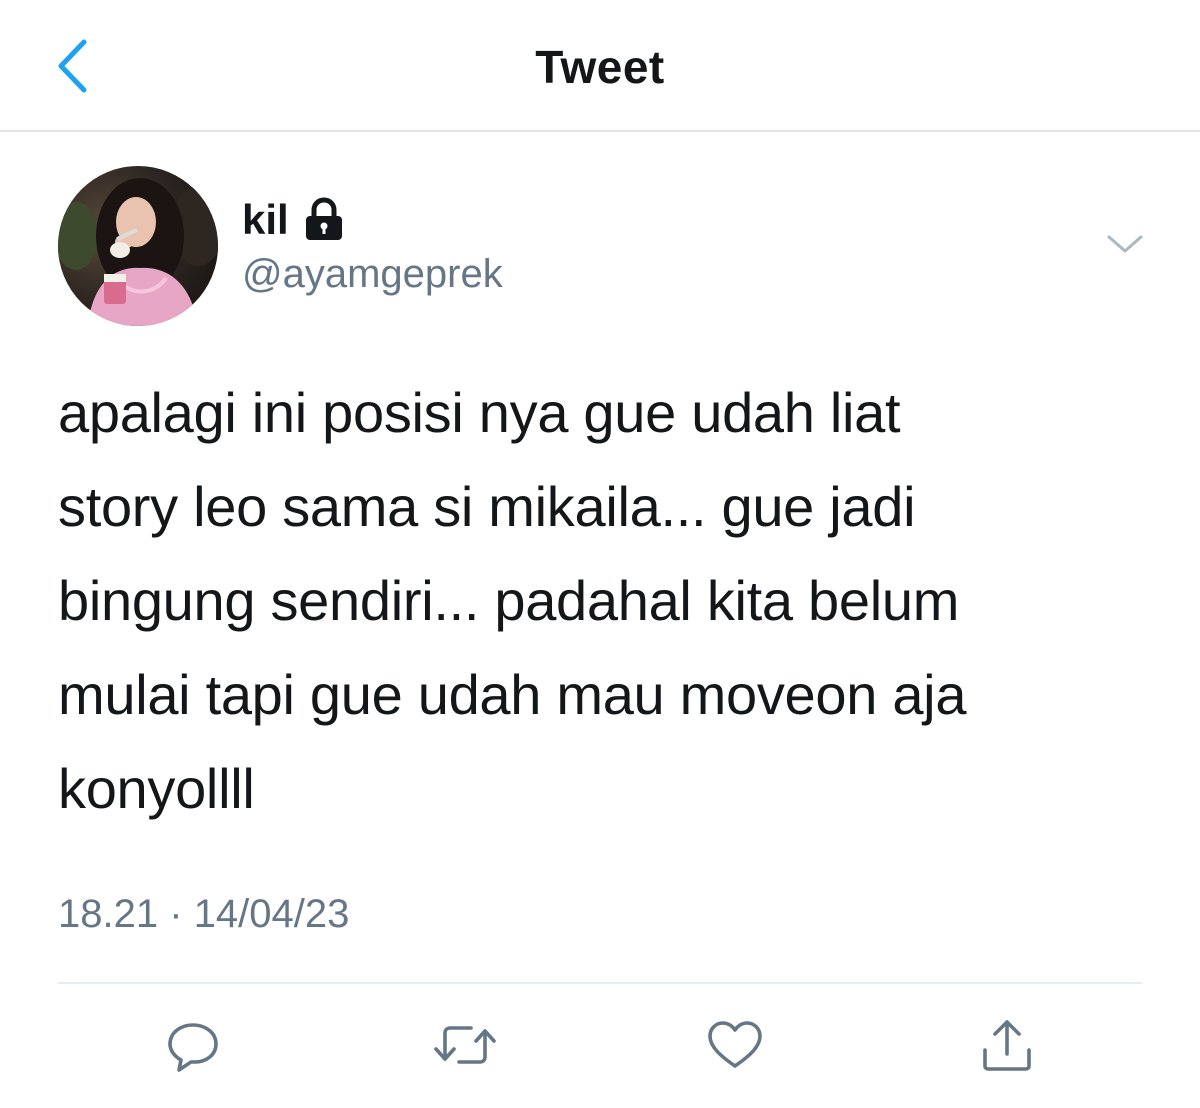  I want to click on retweet-button, so click(465, 1047).